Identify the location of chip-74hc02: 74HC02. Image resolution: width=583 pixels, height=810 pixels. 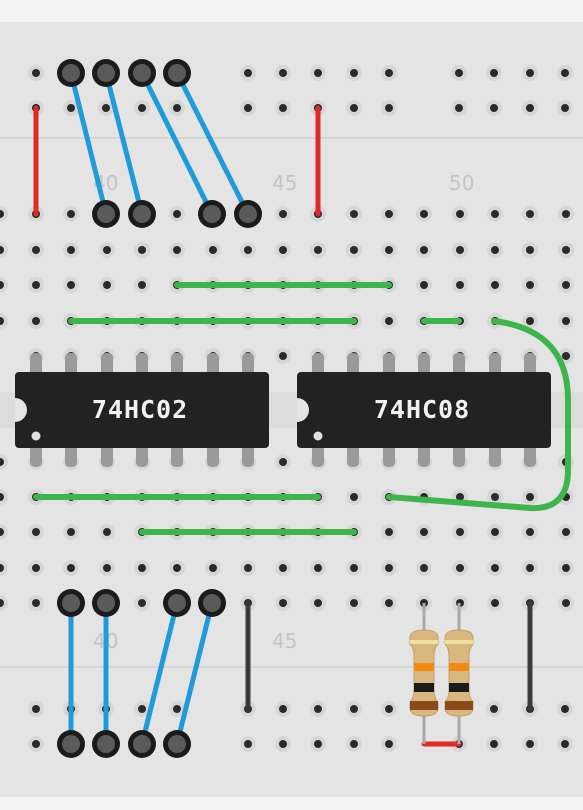
(142, 410).